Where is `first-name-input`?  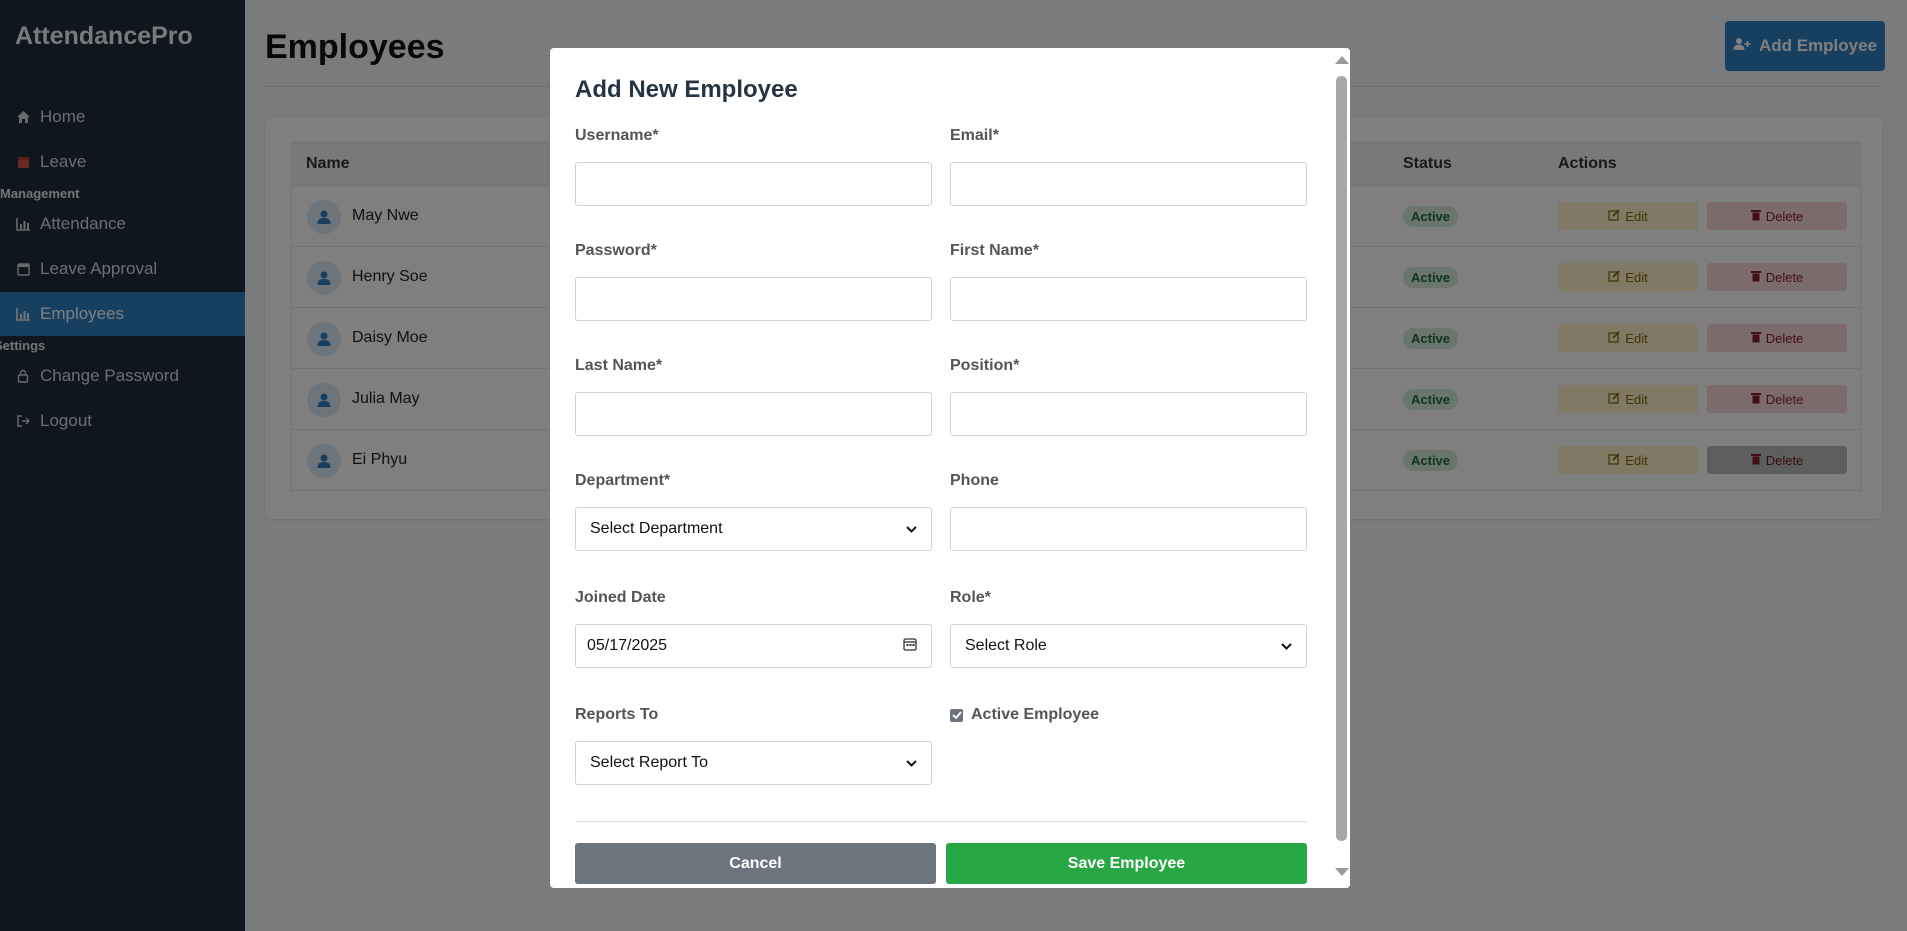
first-name-input is located at coordinates (1128, 299).